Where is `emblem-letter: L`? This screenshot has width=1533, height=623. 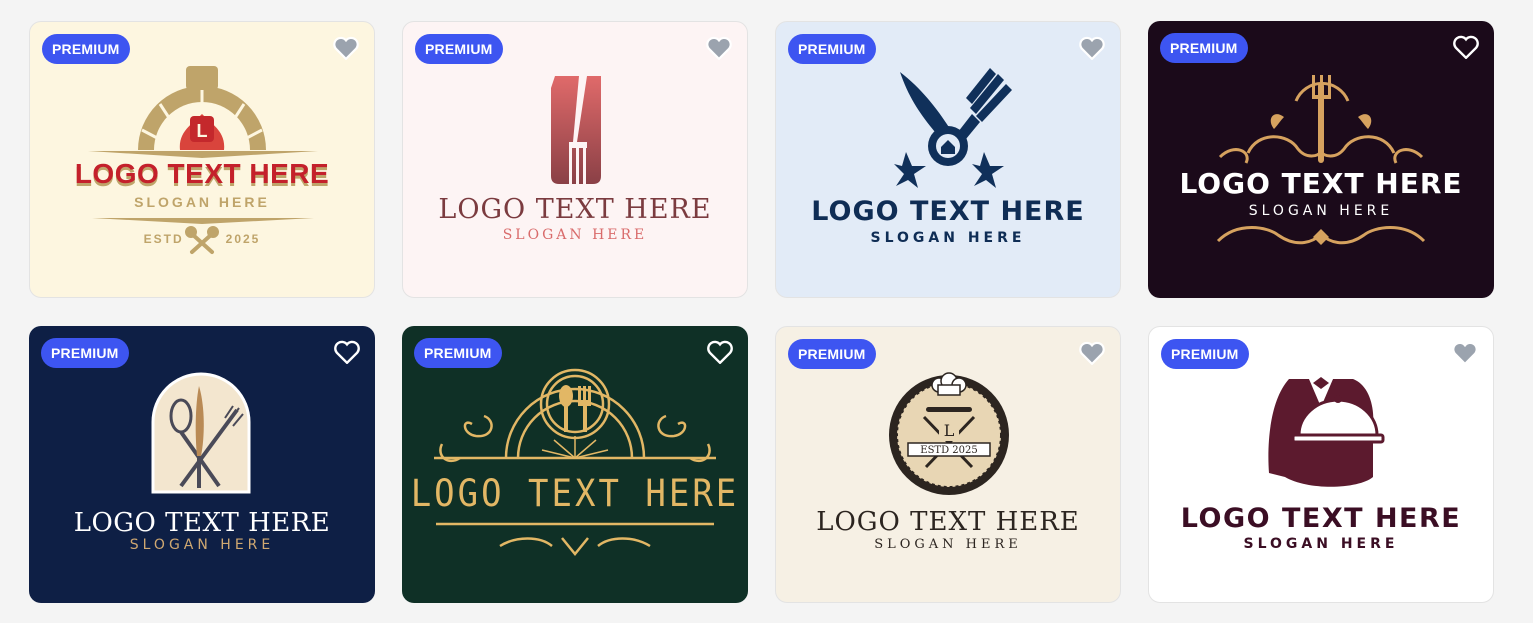
emblem-letter: L is located at coordinates (949, 430).